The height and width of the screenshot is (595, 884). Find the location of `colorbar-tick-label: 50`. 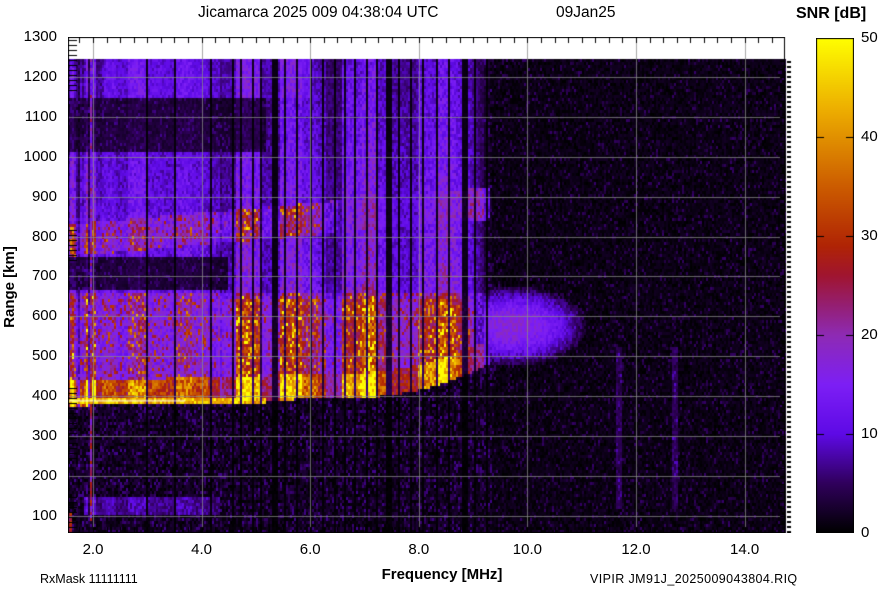

colorbar-tick-label: 50 is located at coordinates (869, 37).